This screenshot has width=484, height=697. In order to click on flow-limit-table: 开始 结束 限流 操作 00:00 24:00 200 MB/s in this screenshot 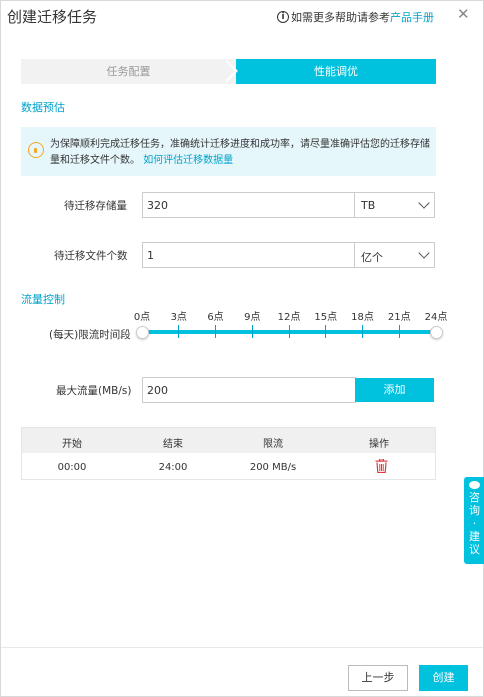, I will do `click(228, 453)`.